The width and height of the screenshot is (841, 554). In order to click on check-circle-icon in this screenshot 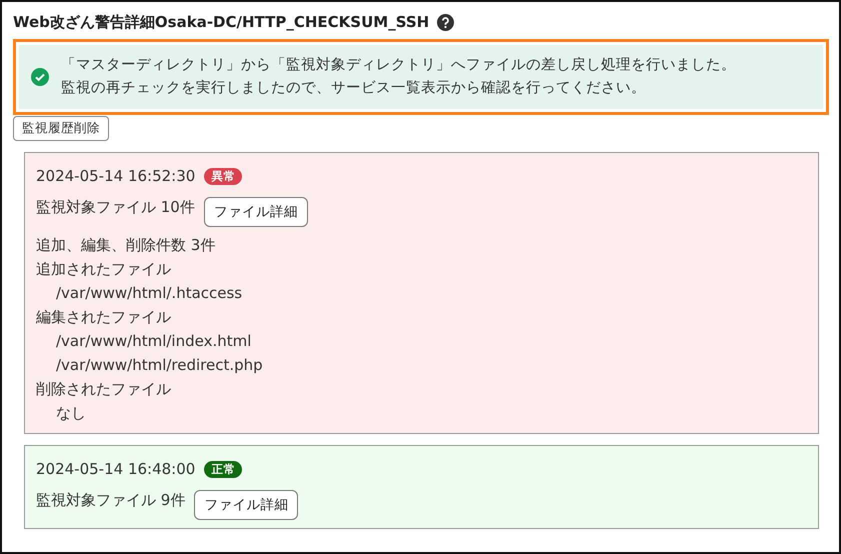, I will do `click(40, 77)`.